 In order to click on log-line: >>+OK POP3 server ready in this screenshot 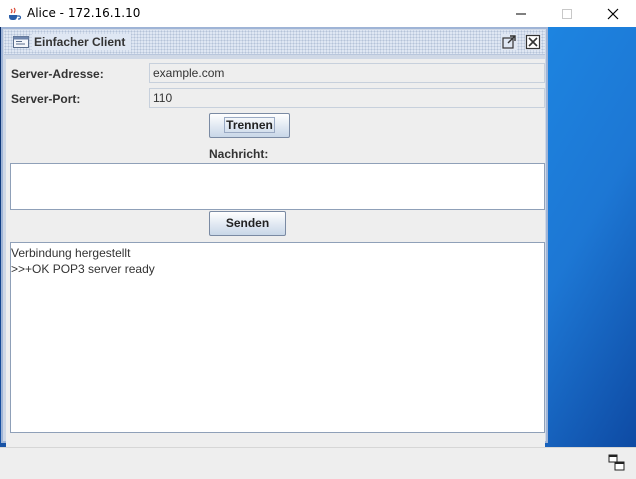, I will do `click(83, 269)`.